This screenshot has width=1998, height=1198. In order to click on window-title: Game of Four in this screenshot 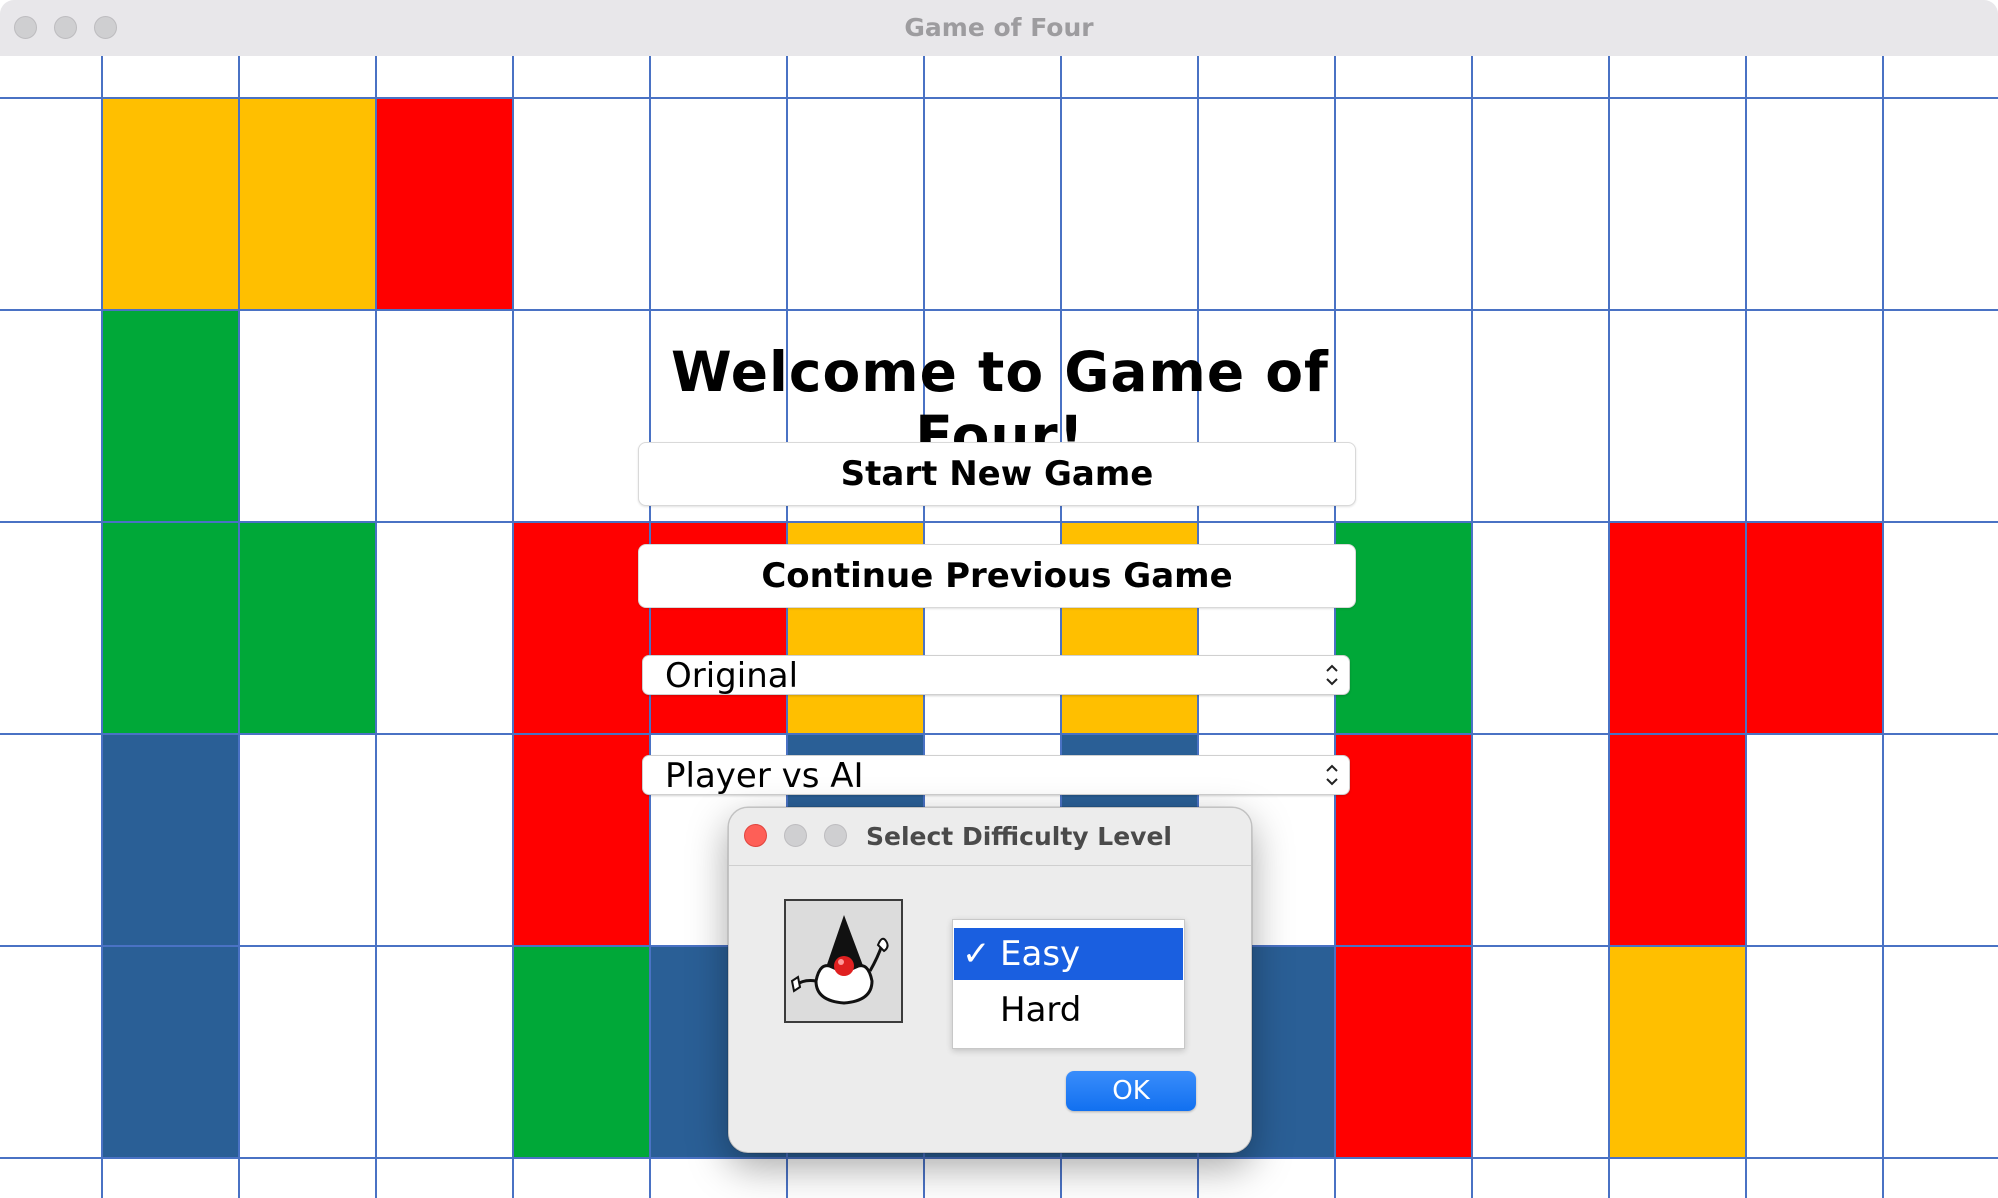, I will do `click(999, 27)`.